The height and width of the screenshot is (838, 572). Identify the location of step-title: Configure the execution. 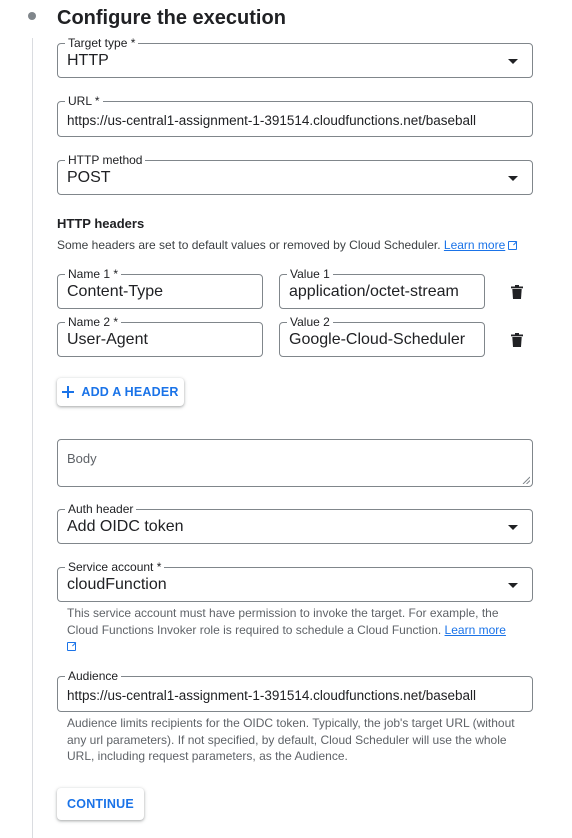
(171, 18).